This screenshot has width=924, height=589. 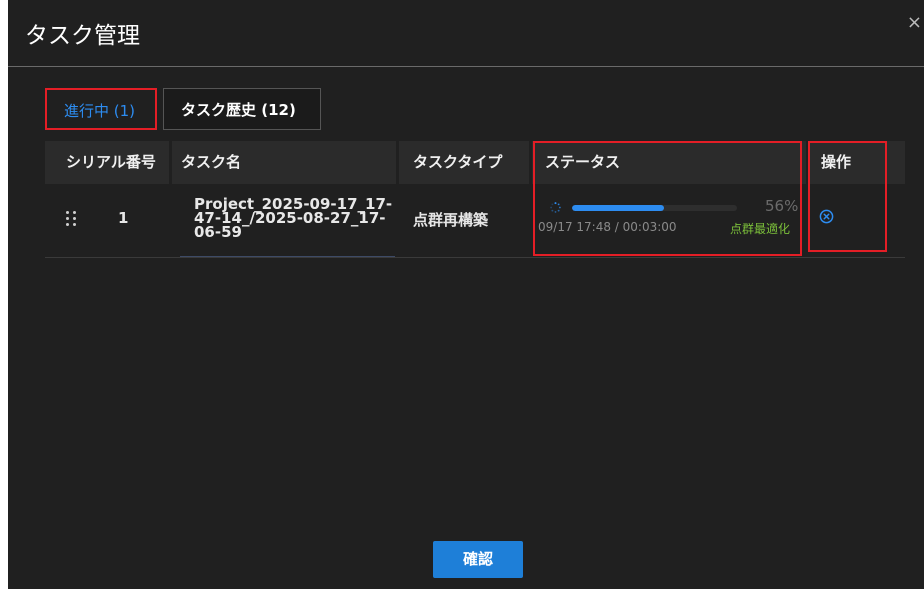 What do you see at coordinates (123, 218) in the screenshot?
I see `serial-number: 1` at bounding box center [123, 218].